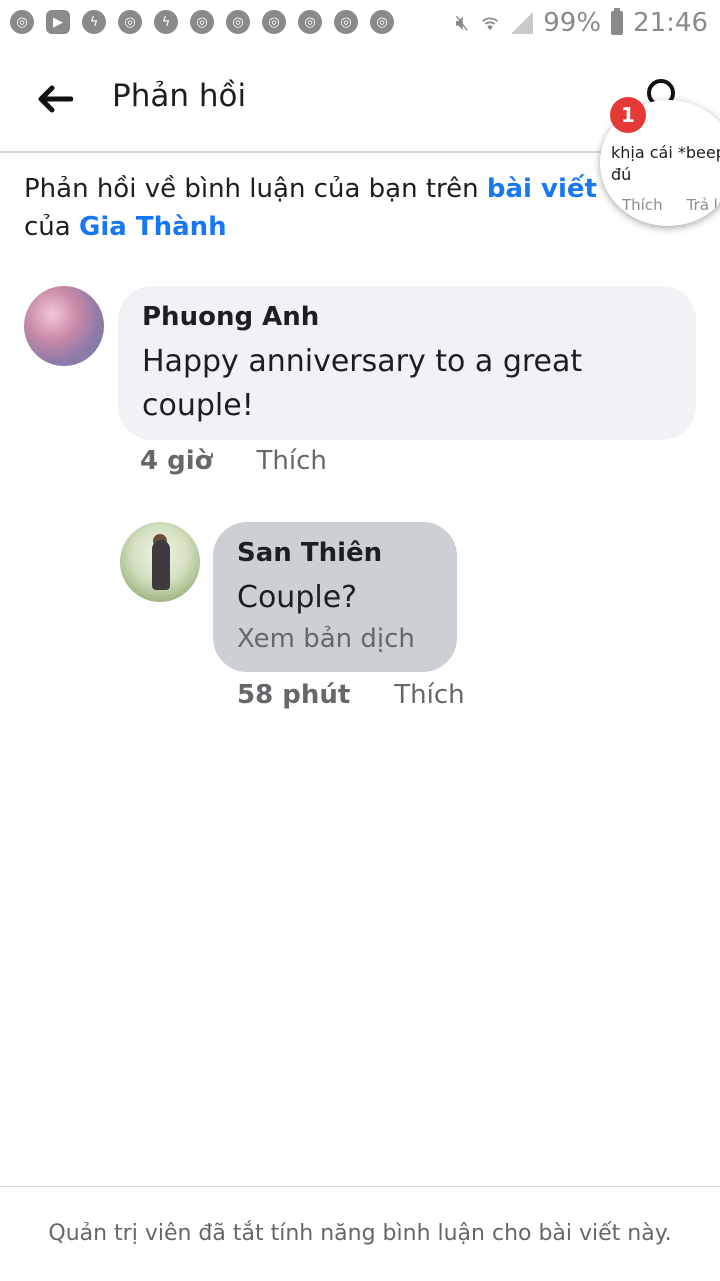 This screenshot has height=1281, width=720. I want to click on chat-head-reply: Trả lời, so click(703, 205).